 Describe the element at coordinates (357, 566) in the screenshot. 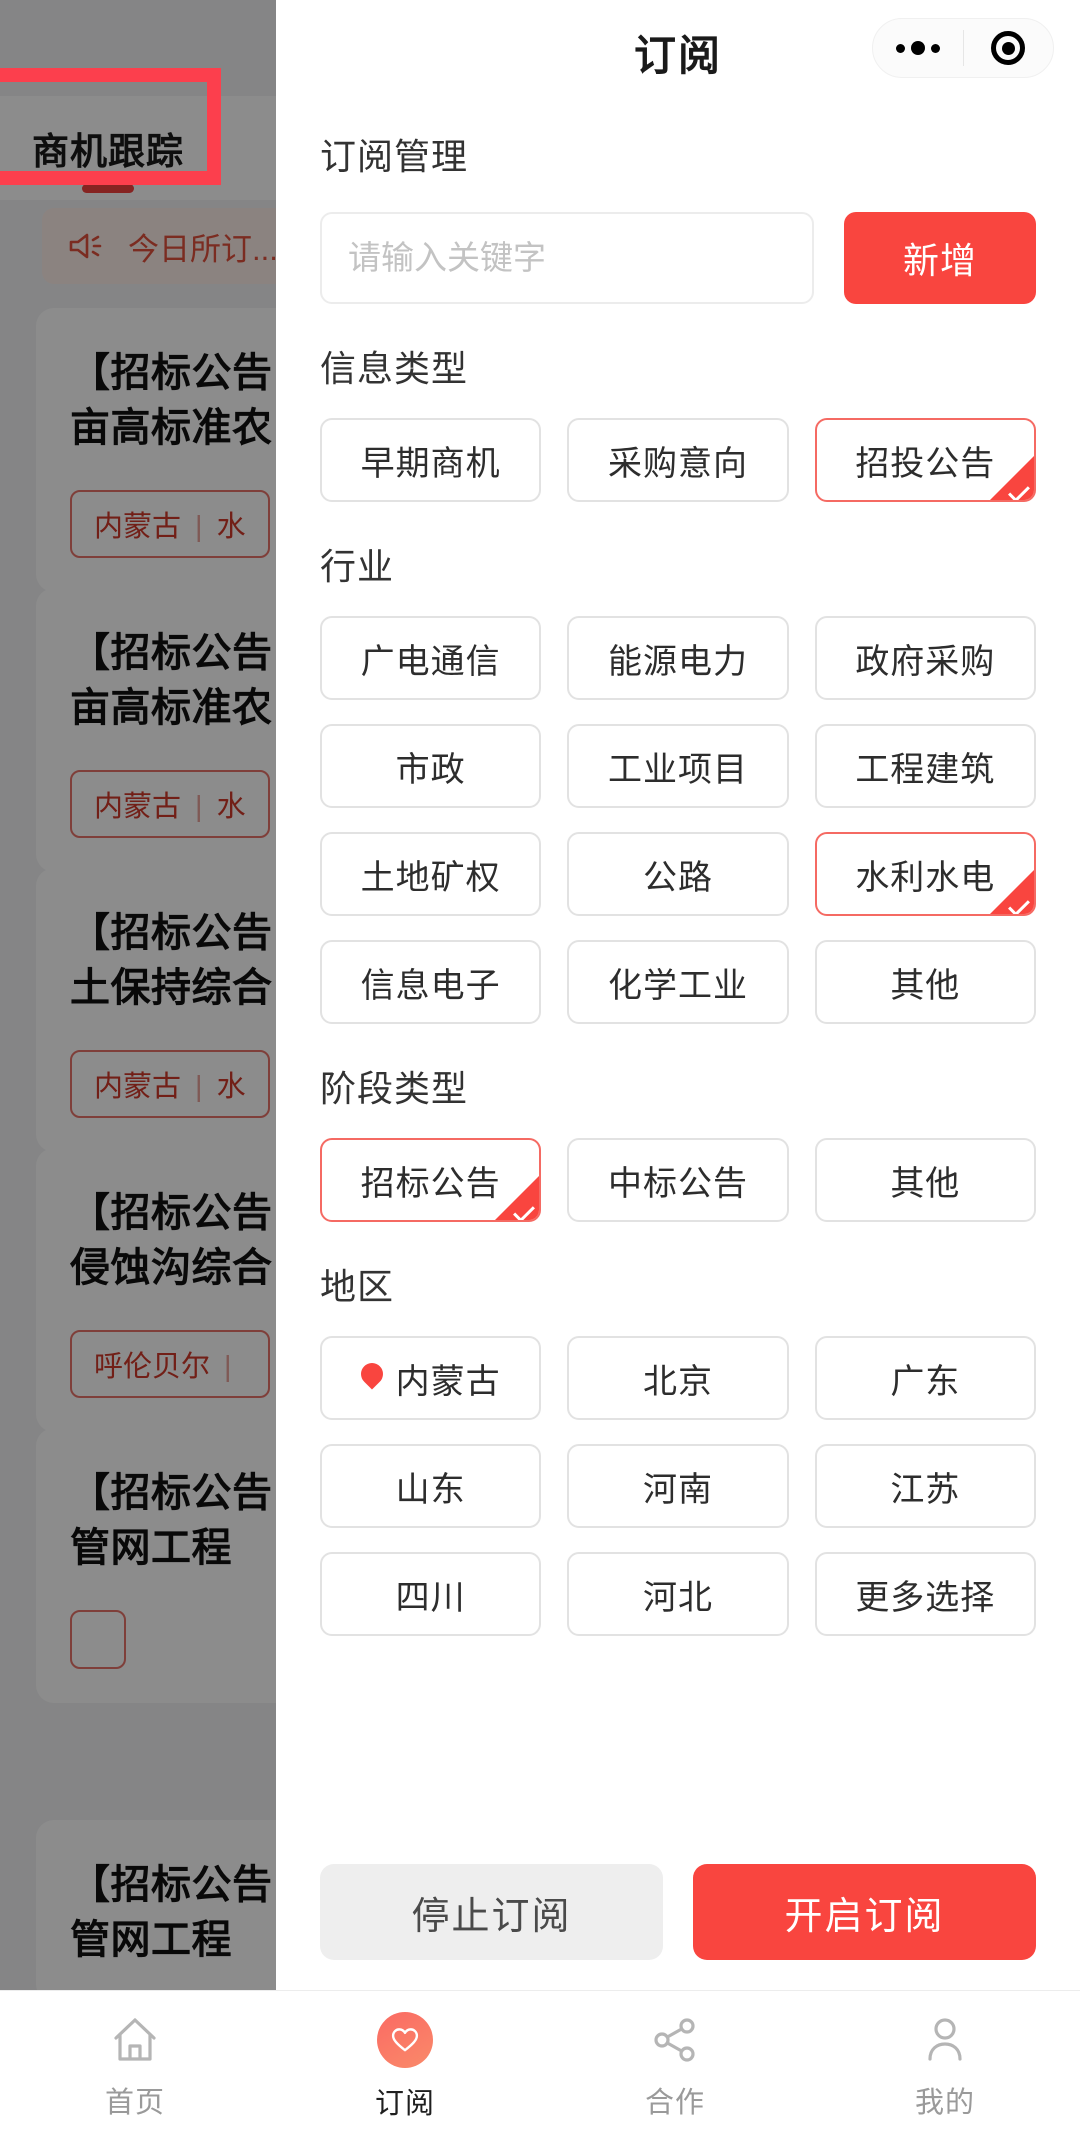

I see `section-title-industry: 行业` at that location.